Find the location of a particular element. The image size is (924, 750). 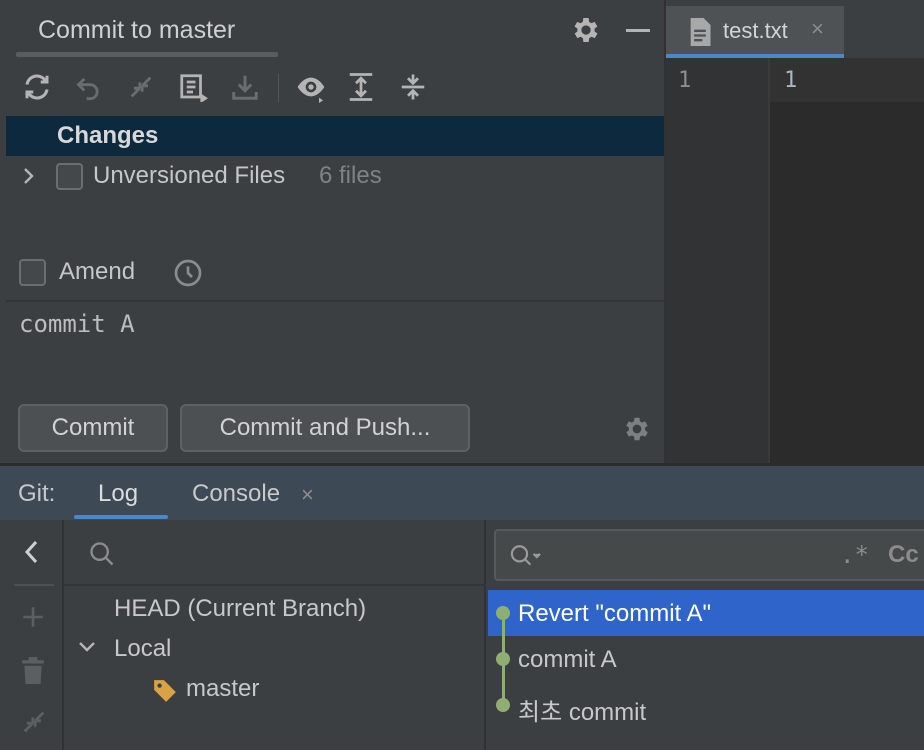

editor-tab-test-txt: test.txt × is located at coordinates (755, 32).